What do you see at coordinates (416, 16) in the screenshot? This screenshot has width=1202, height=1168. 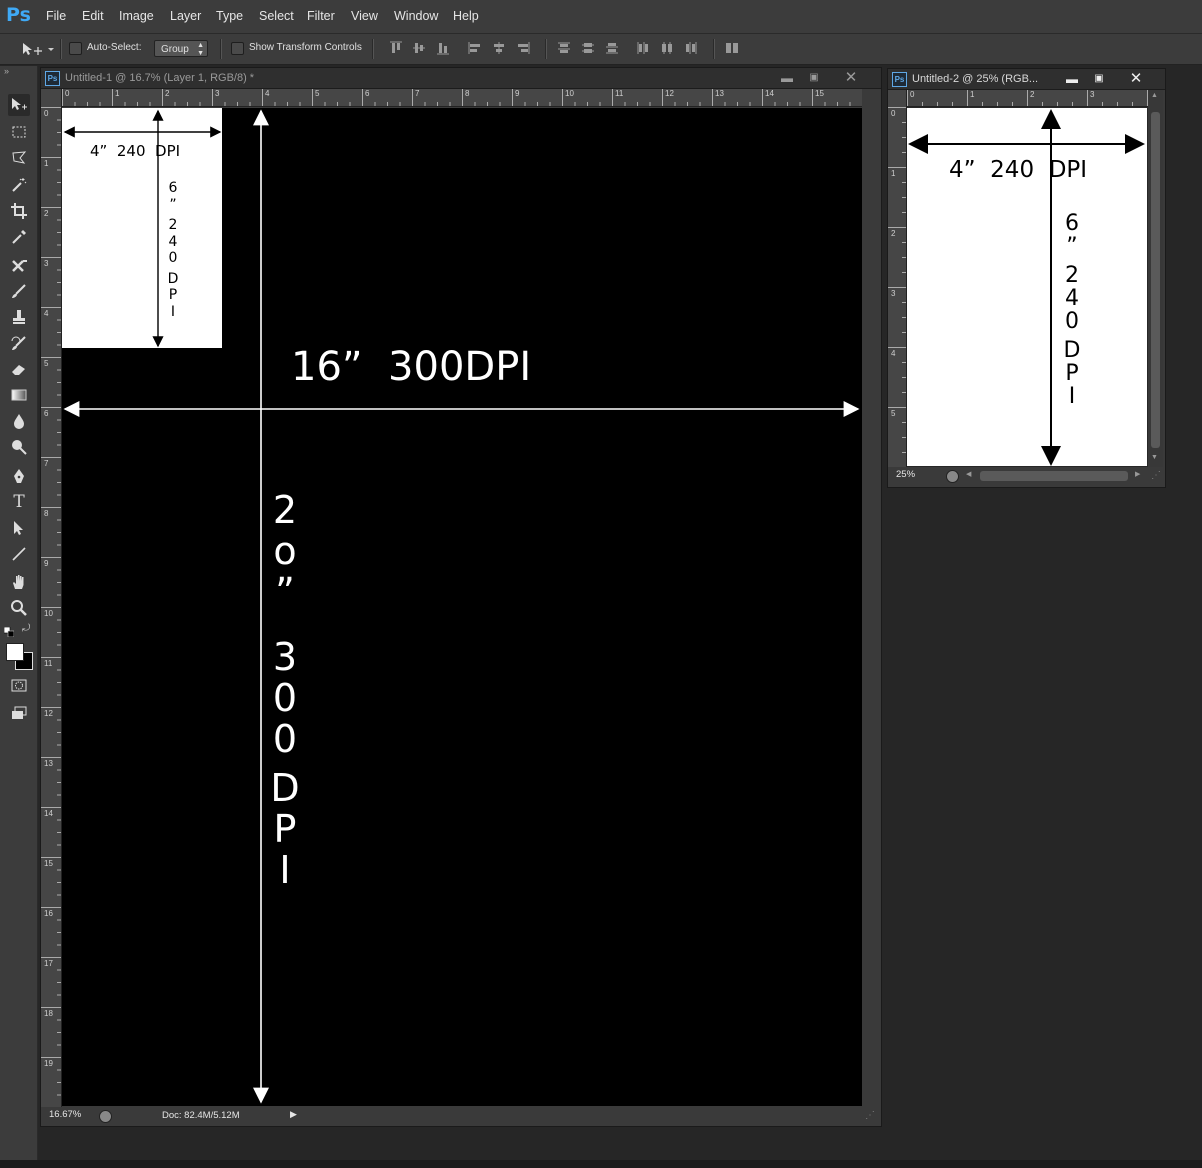 I see `menu-window: Window` at bounding box center [416, 16].